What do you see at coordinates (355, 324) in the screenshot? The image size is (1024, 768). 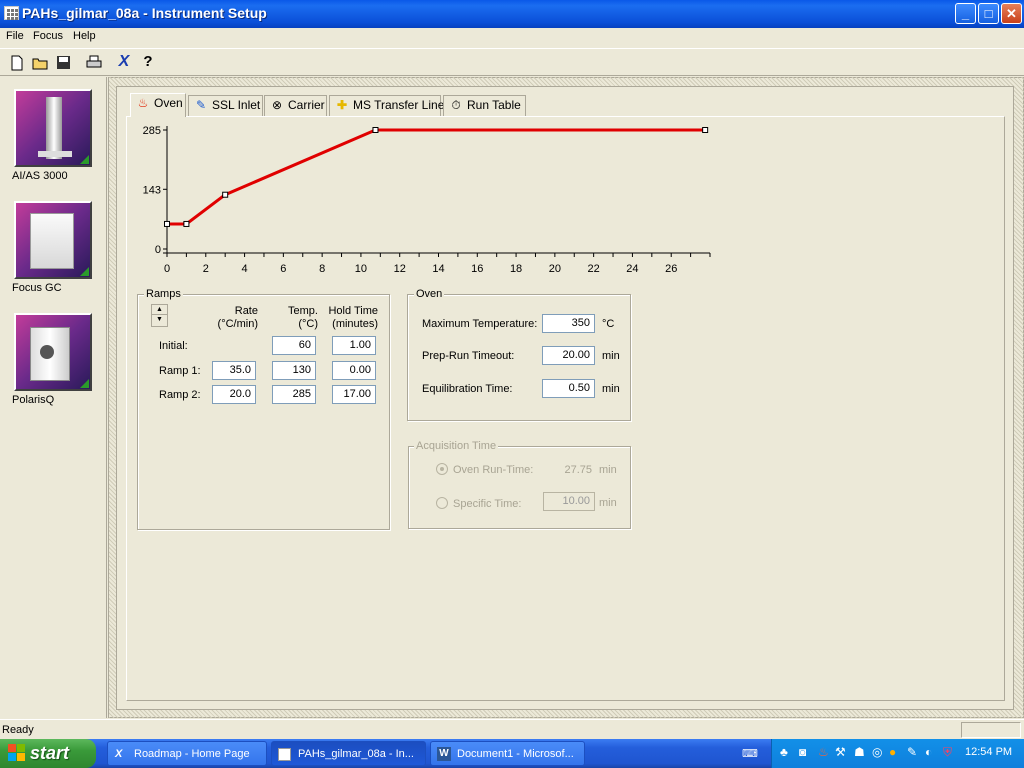 I see `hold-unit-header: (minutes)` at bounding box center [355, 324].